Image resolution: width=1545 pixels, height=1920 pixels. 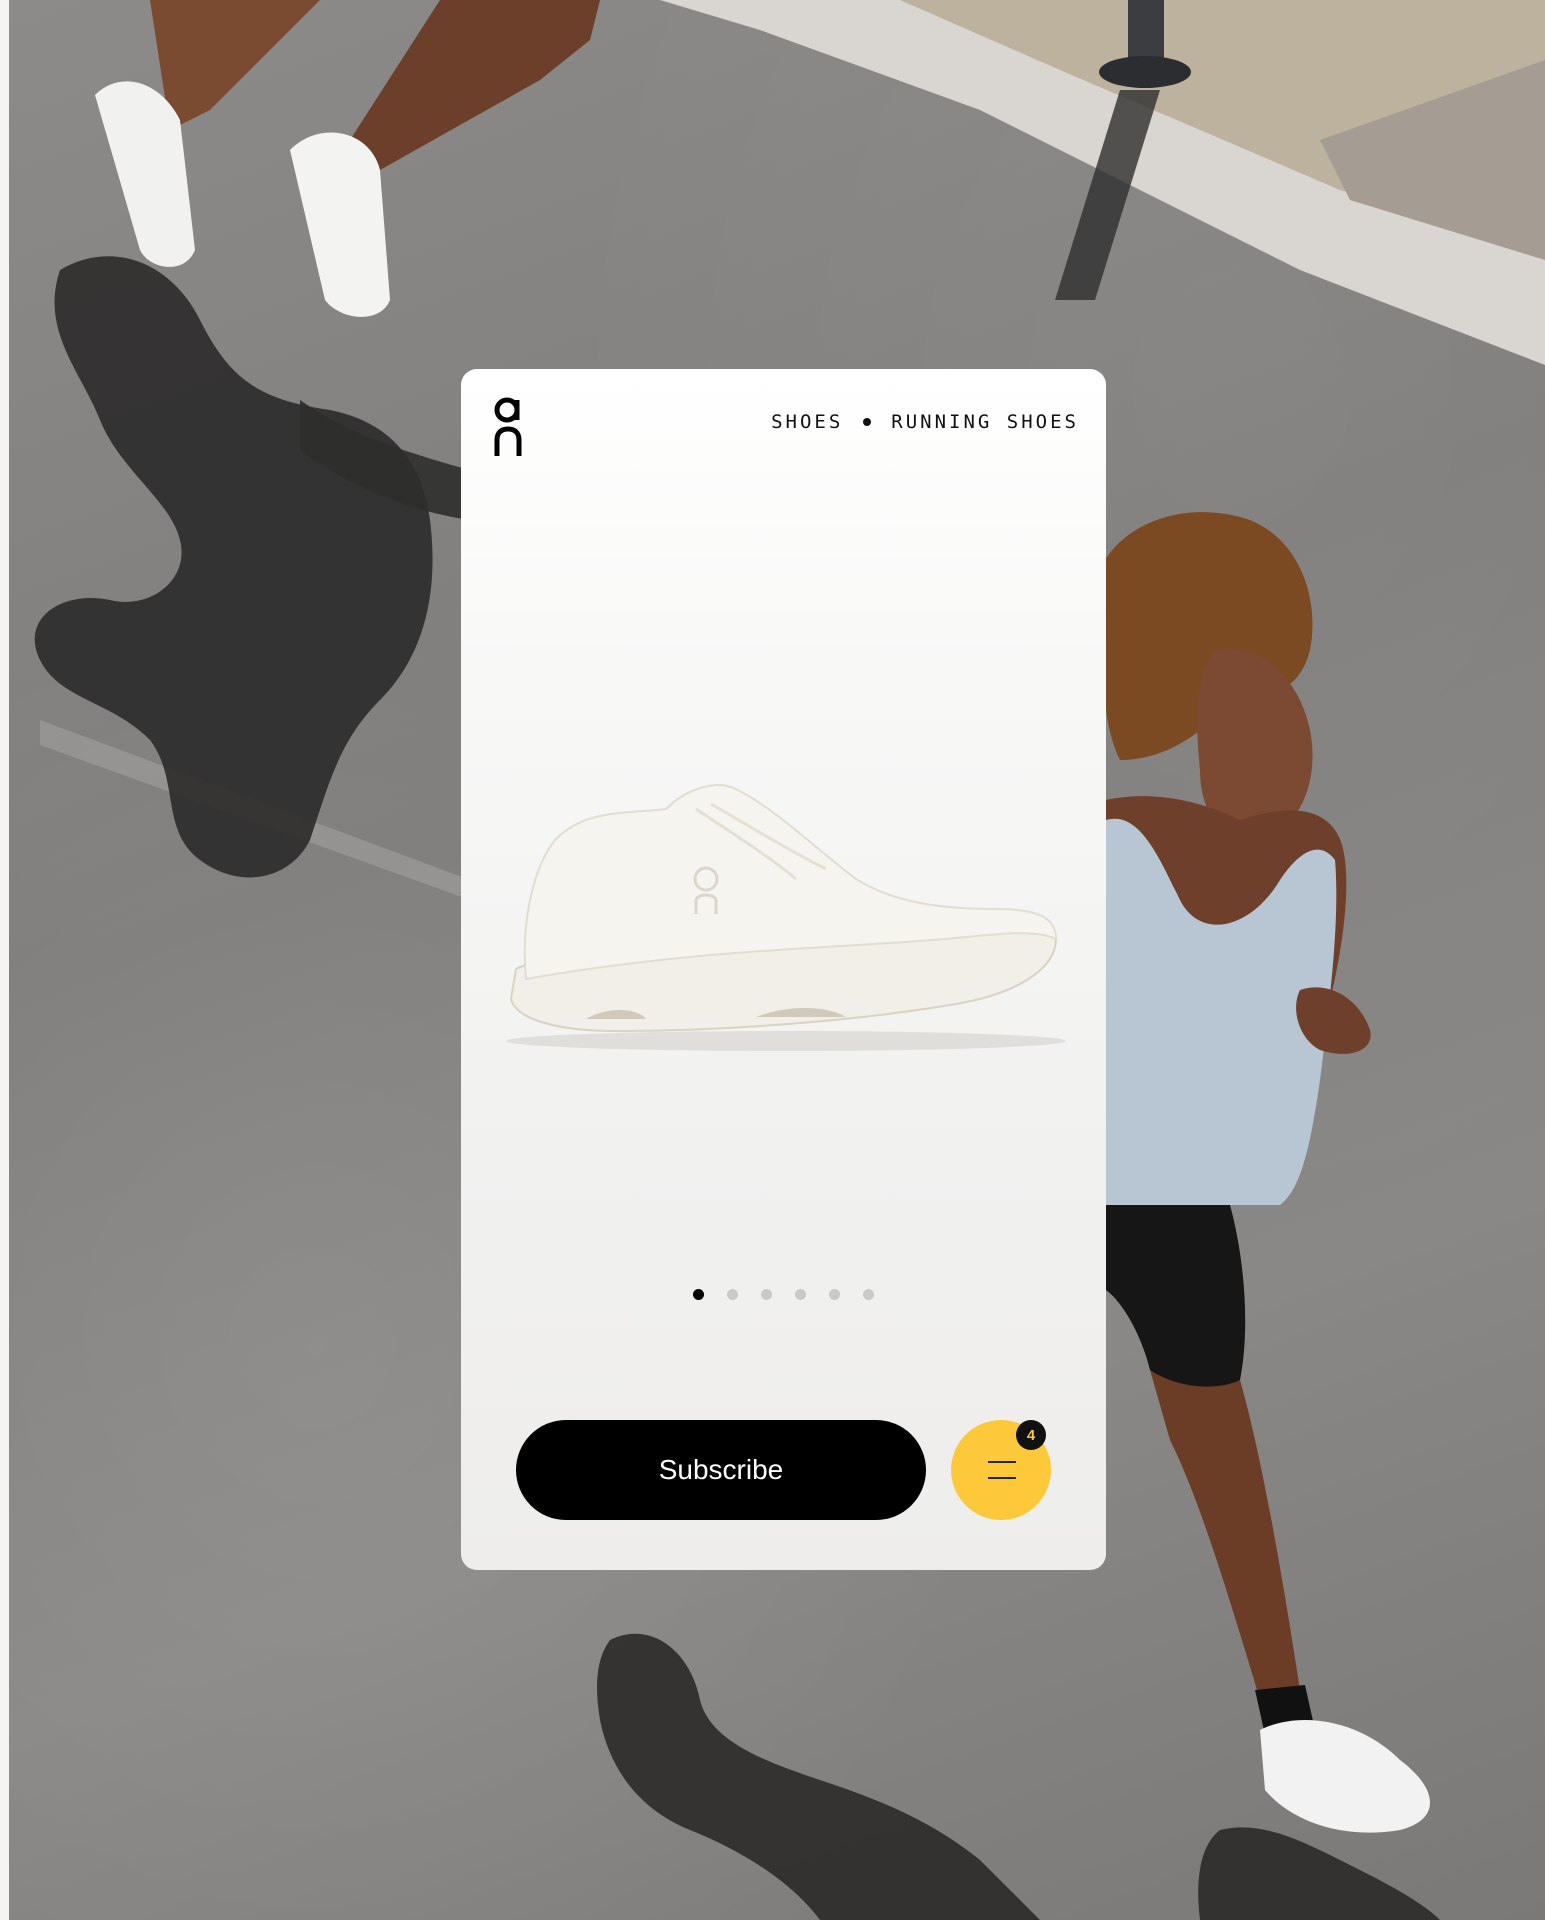 I want to click on runner-shadow-bottom-right, so click(x=1319, y=1873).